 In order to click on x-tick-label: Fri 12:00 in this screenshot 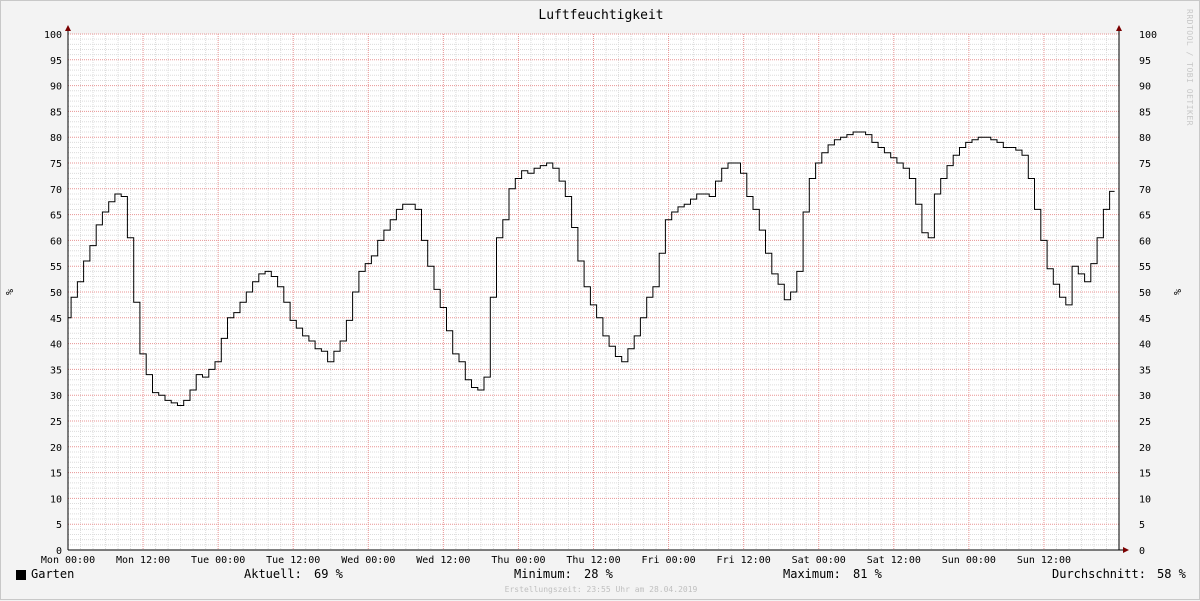, I will do `click(744, 560)`.